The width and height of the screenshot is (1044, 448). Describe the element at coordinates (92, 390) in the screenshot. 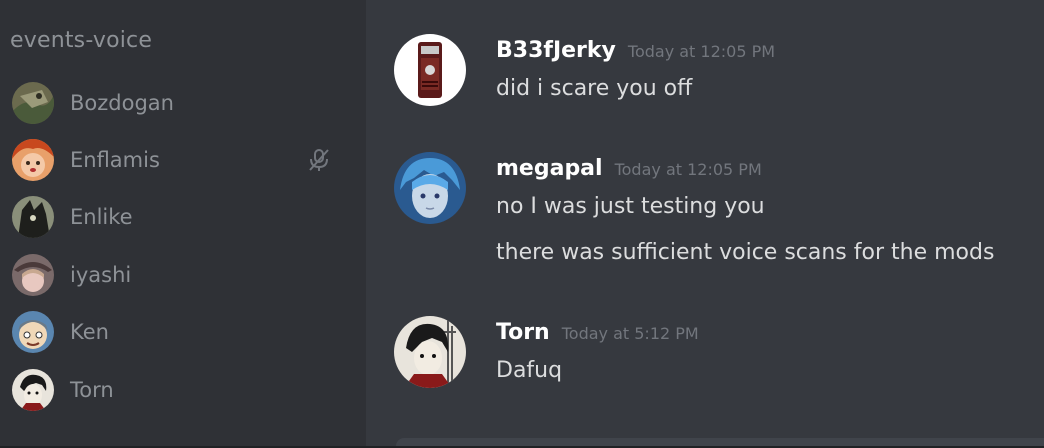

I see `voice-user-name: Torn` at that location.